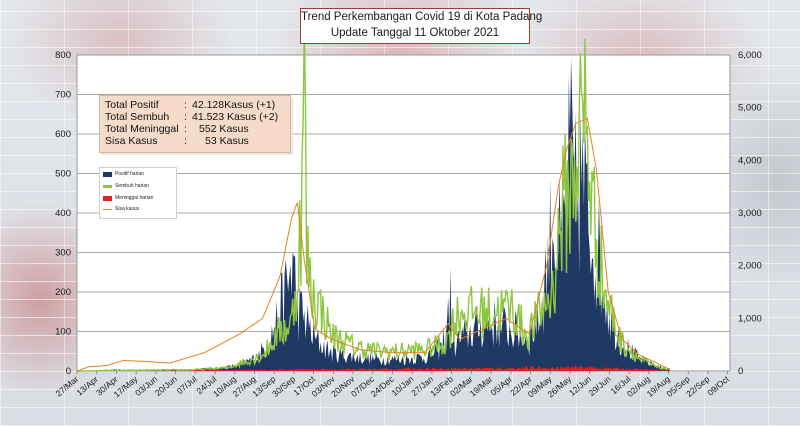 This screenshot has height=426, width=800. I want to click on x-tick-label: 30/Sep, so click(283, 386).